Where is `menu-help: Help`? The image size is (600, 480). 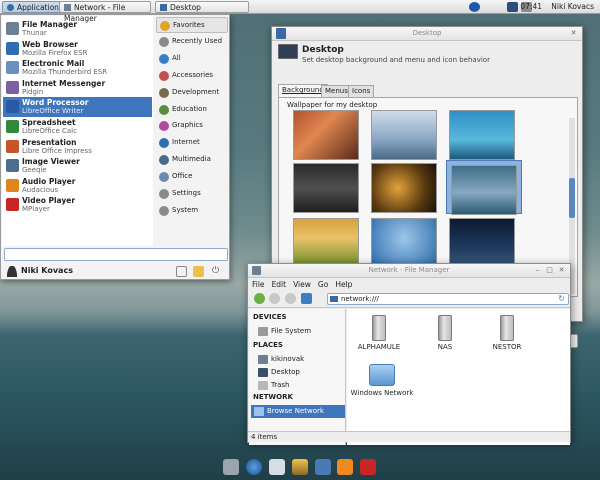 menu-help: Help is located at coordinates (343, 283).